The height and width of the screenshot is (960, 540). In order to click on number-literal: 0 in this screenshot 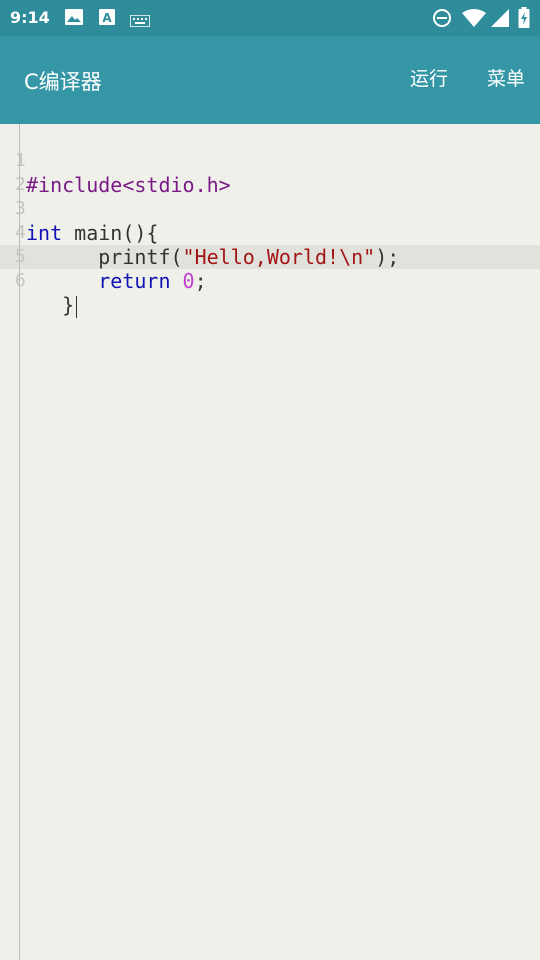, I will do `click(188, 281)`.